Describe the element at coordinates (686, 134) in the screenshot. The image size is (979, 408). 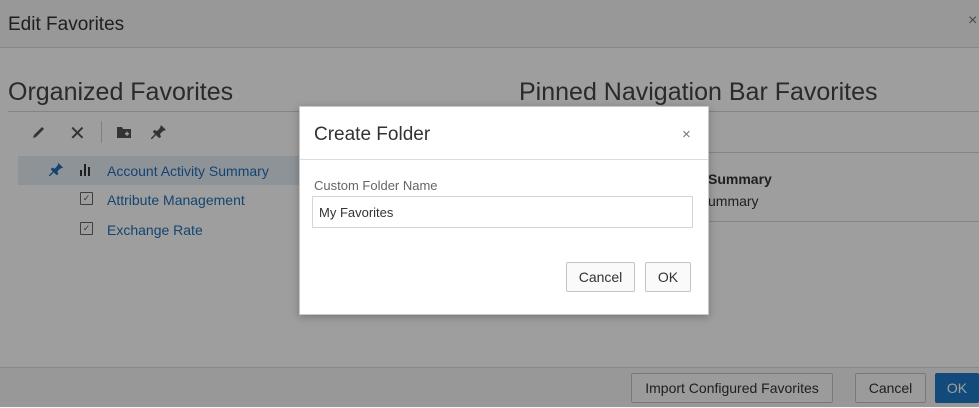
I see `modal-close-icon: ×` at that location.